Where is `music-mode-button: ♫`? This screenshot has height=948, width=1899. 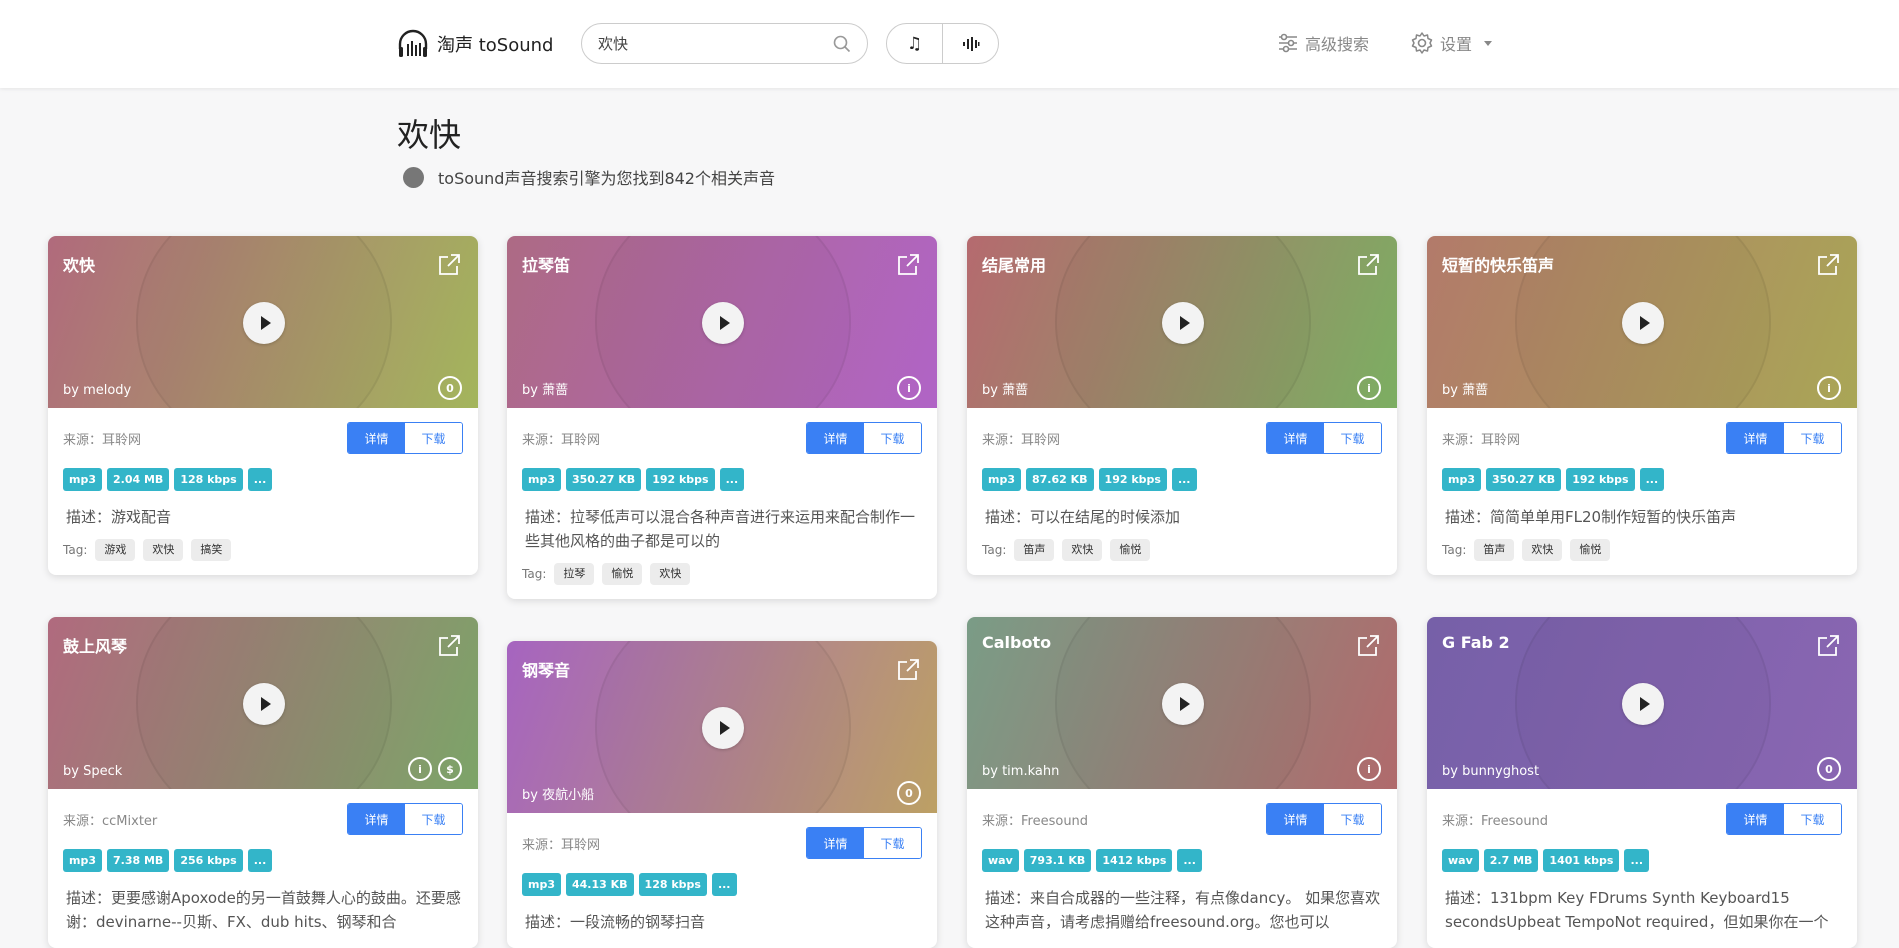
music-mode-button: ♫ is located at coordinates (914, 43).